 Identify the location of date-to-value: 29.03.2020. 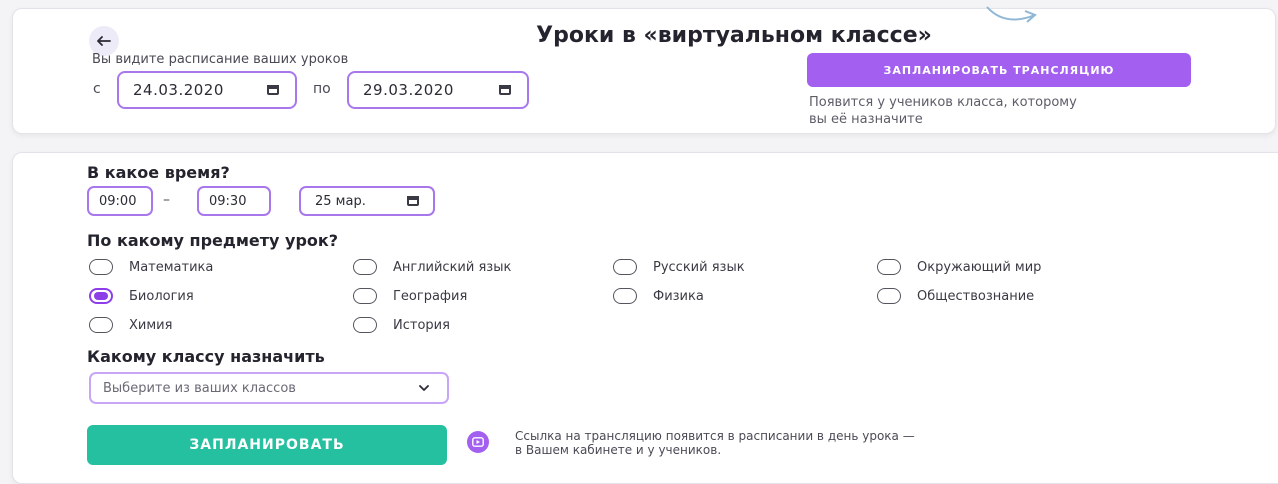
(408, 90).